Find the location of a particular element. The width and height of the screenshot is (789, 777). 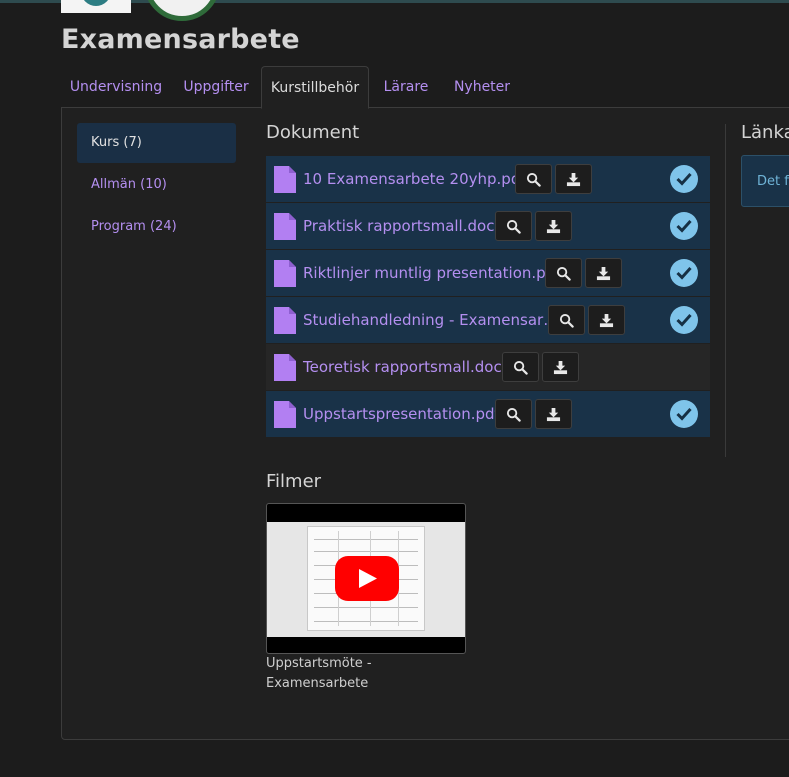

document-link: Teoretisk rapportsmall.docx is located at coordinates (407, 367).